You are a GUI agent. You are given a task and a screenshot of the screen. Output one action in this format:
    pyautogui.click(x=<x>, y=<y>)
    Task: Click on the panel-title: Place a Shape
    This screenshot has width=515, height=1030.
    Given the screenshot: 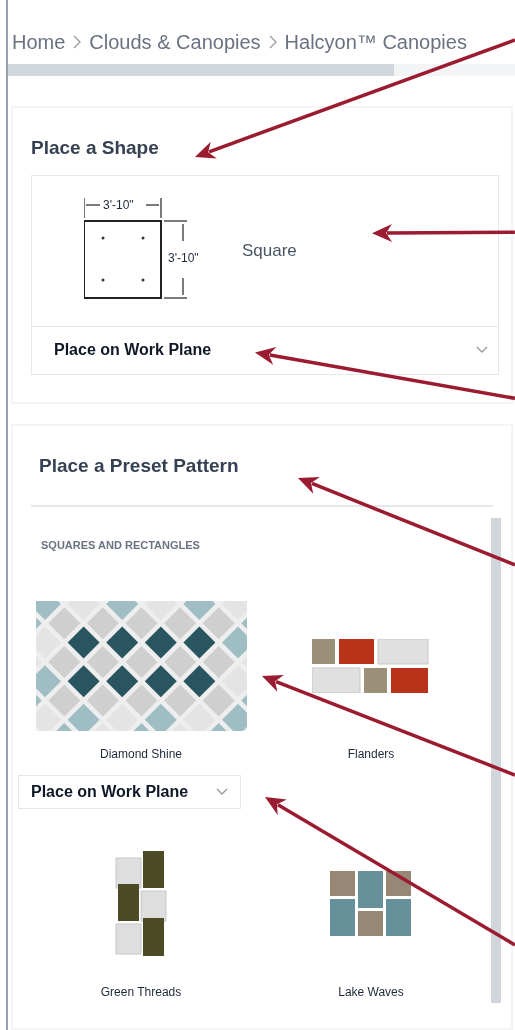 What is the action you would take?
    pyautogui.click(x=95, y=148)
    